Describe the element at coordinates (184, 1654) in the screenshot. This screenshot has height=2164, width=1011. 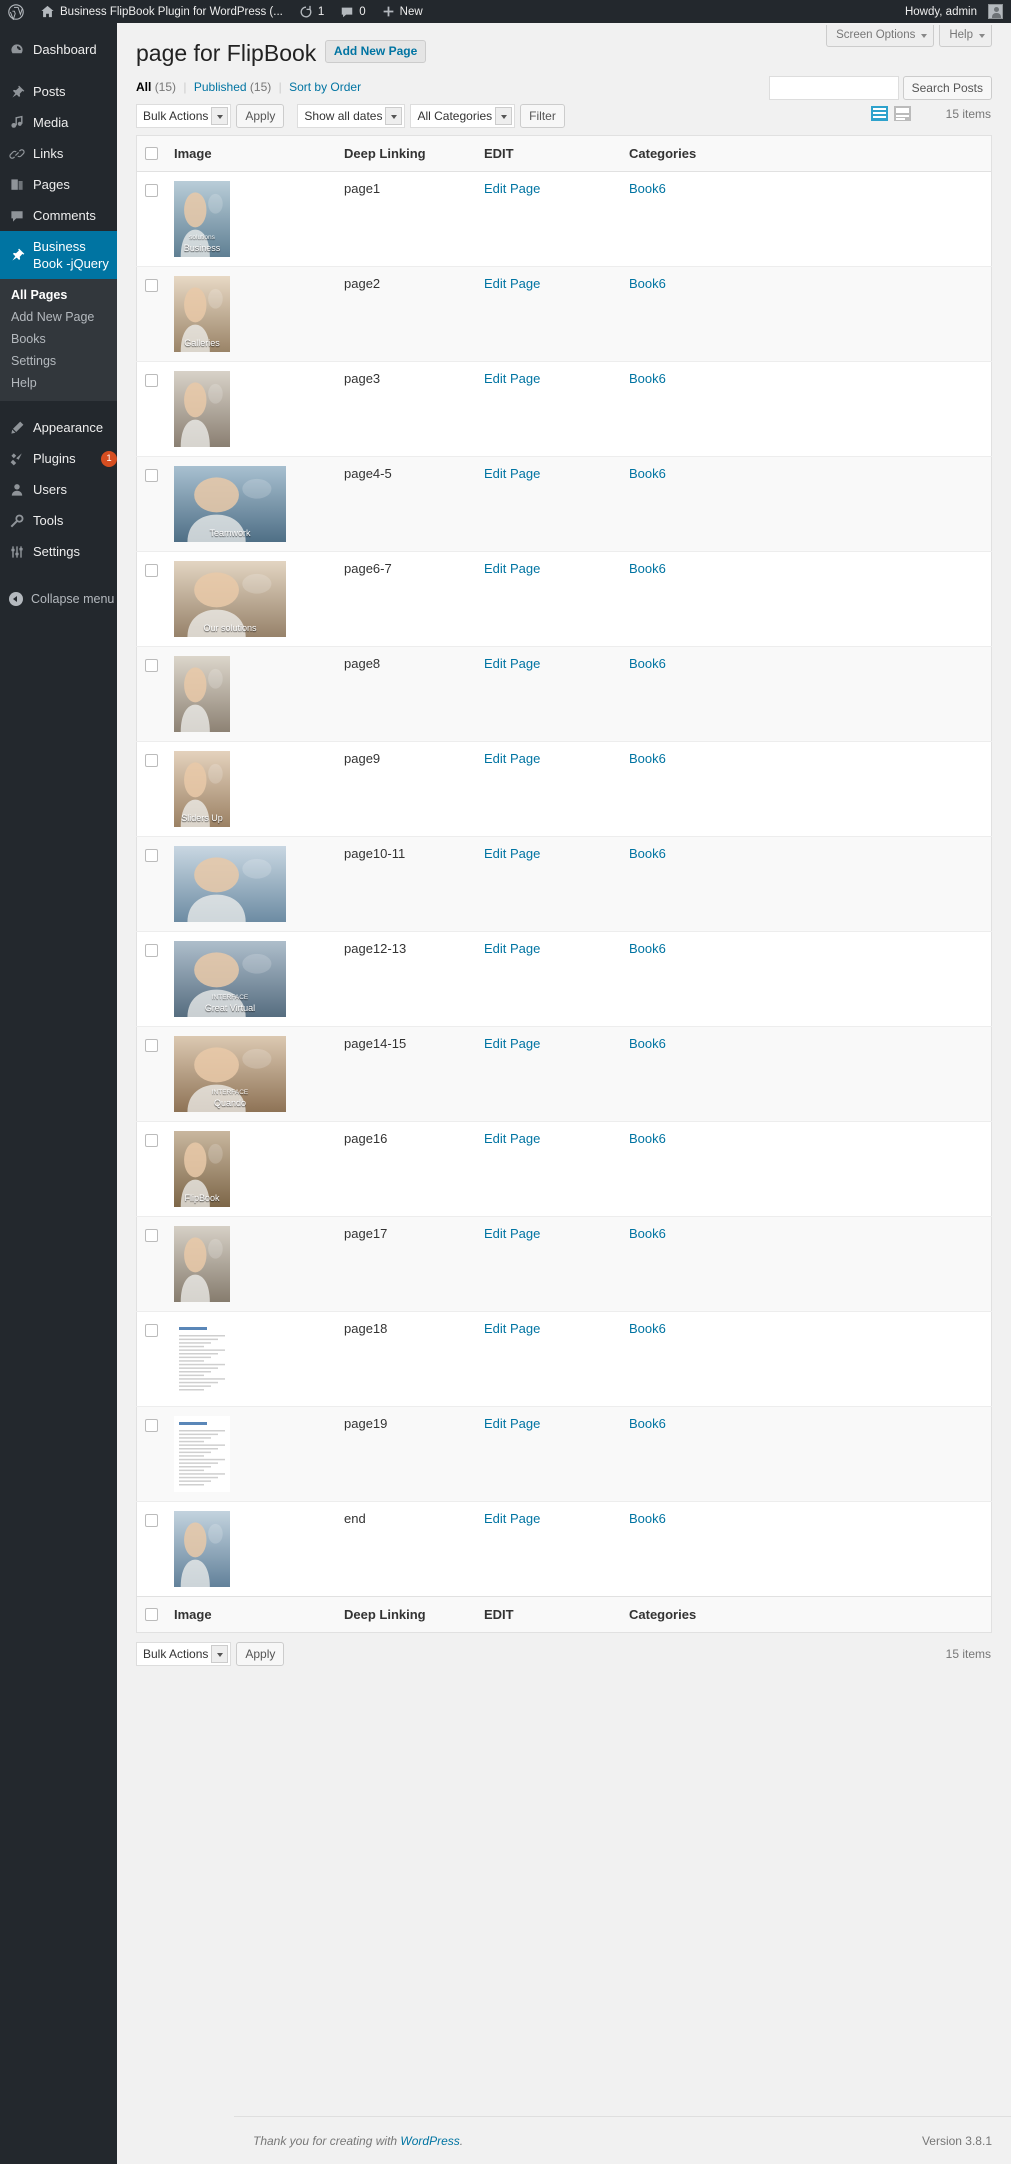
I see `bulk-actions-select-bottom: Bulk Actions` at that location.